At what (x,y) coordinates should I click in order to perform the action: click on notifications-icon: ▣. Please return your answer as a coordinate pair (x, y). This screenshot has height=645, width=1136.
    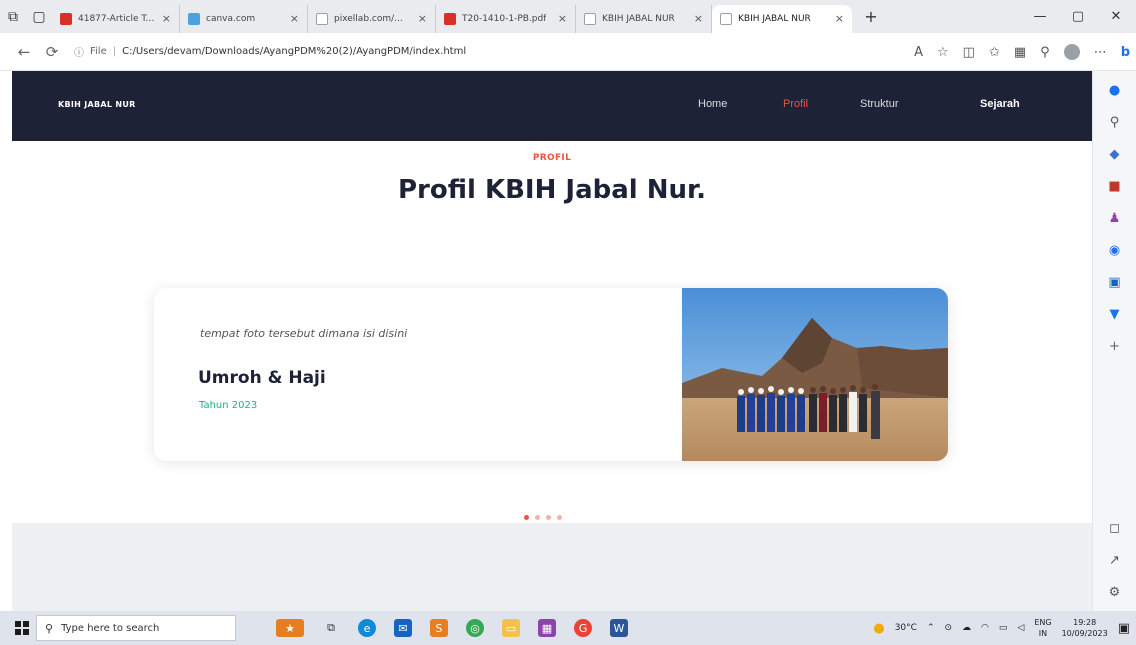
    Looking at the image, I should click on (1124, 628).